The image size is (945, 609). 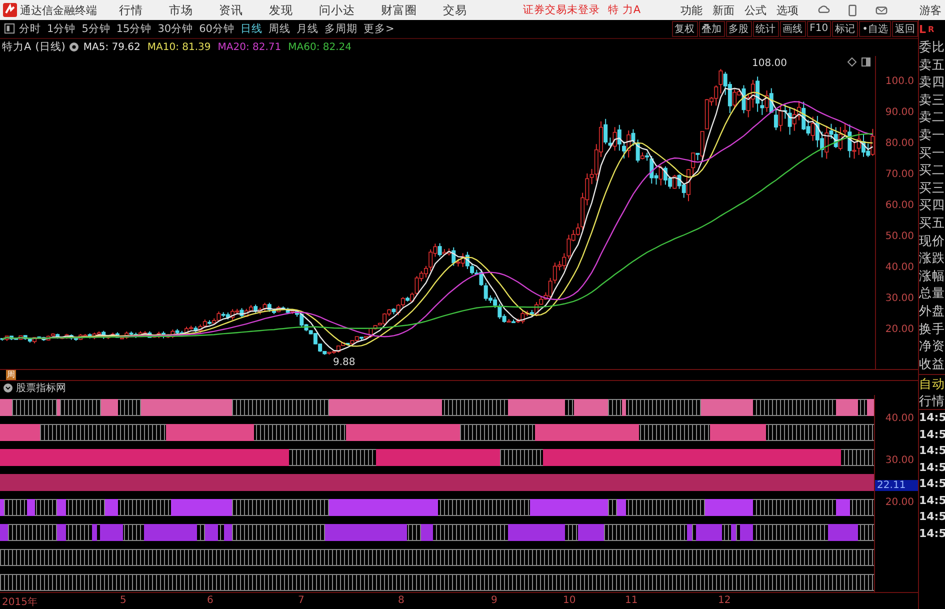 What do you see at coordinates (899, 268) in the screenshot?
I see `price-axis-label: 40.00` at bounding box center [899, 268].